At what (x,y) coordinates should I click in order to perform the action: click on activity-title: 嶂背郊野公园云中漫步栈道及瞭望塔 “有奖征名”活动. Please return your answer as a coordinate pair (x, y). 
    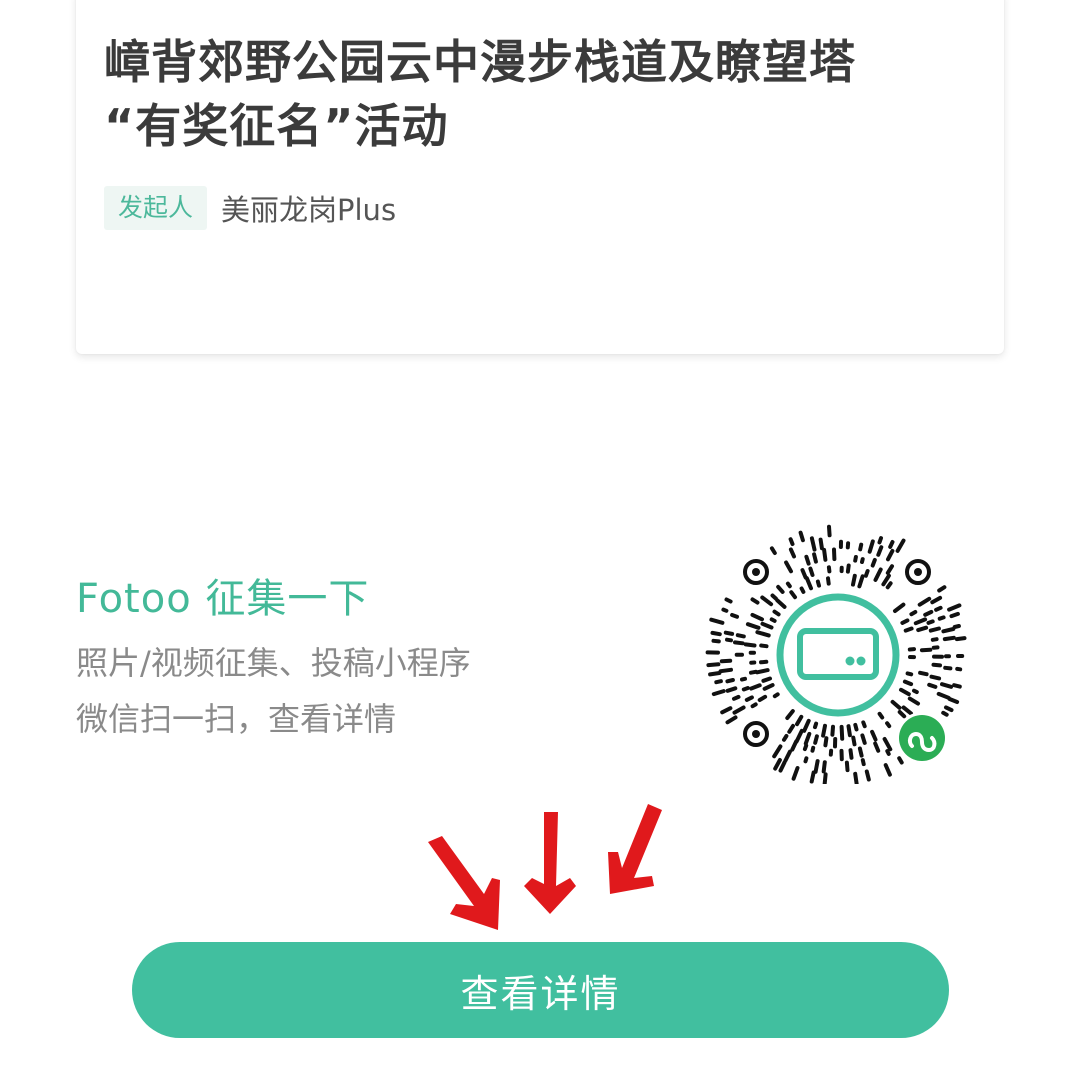
    Looking at the image, I should click on (534, 94).